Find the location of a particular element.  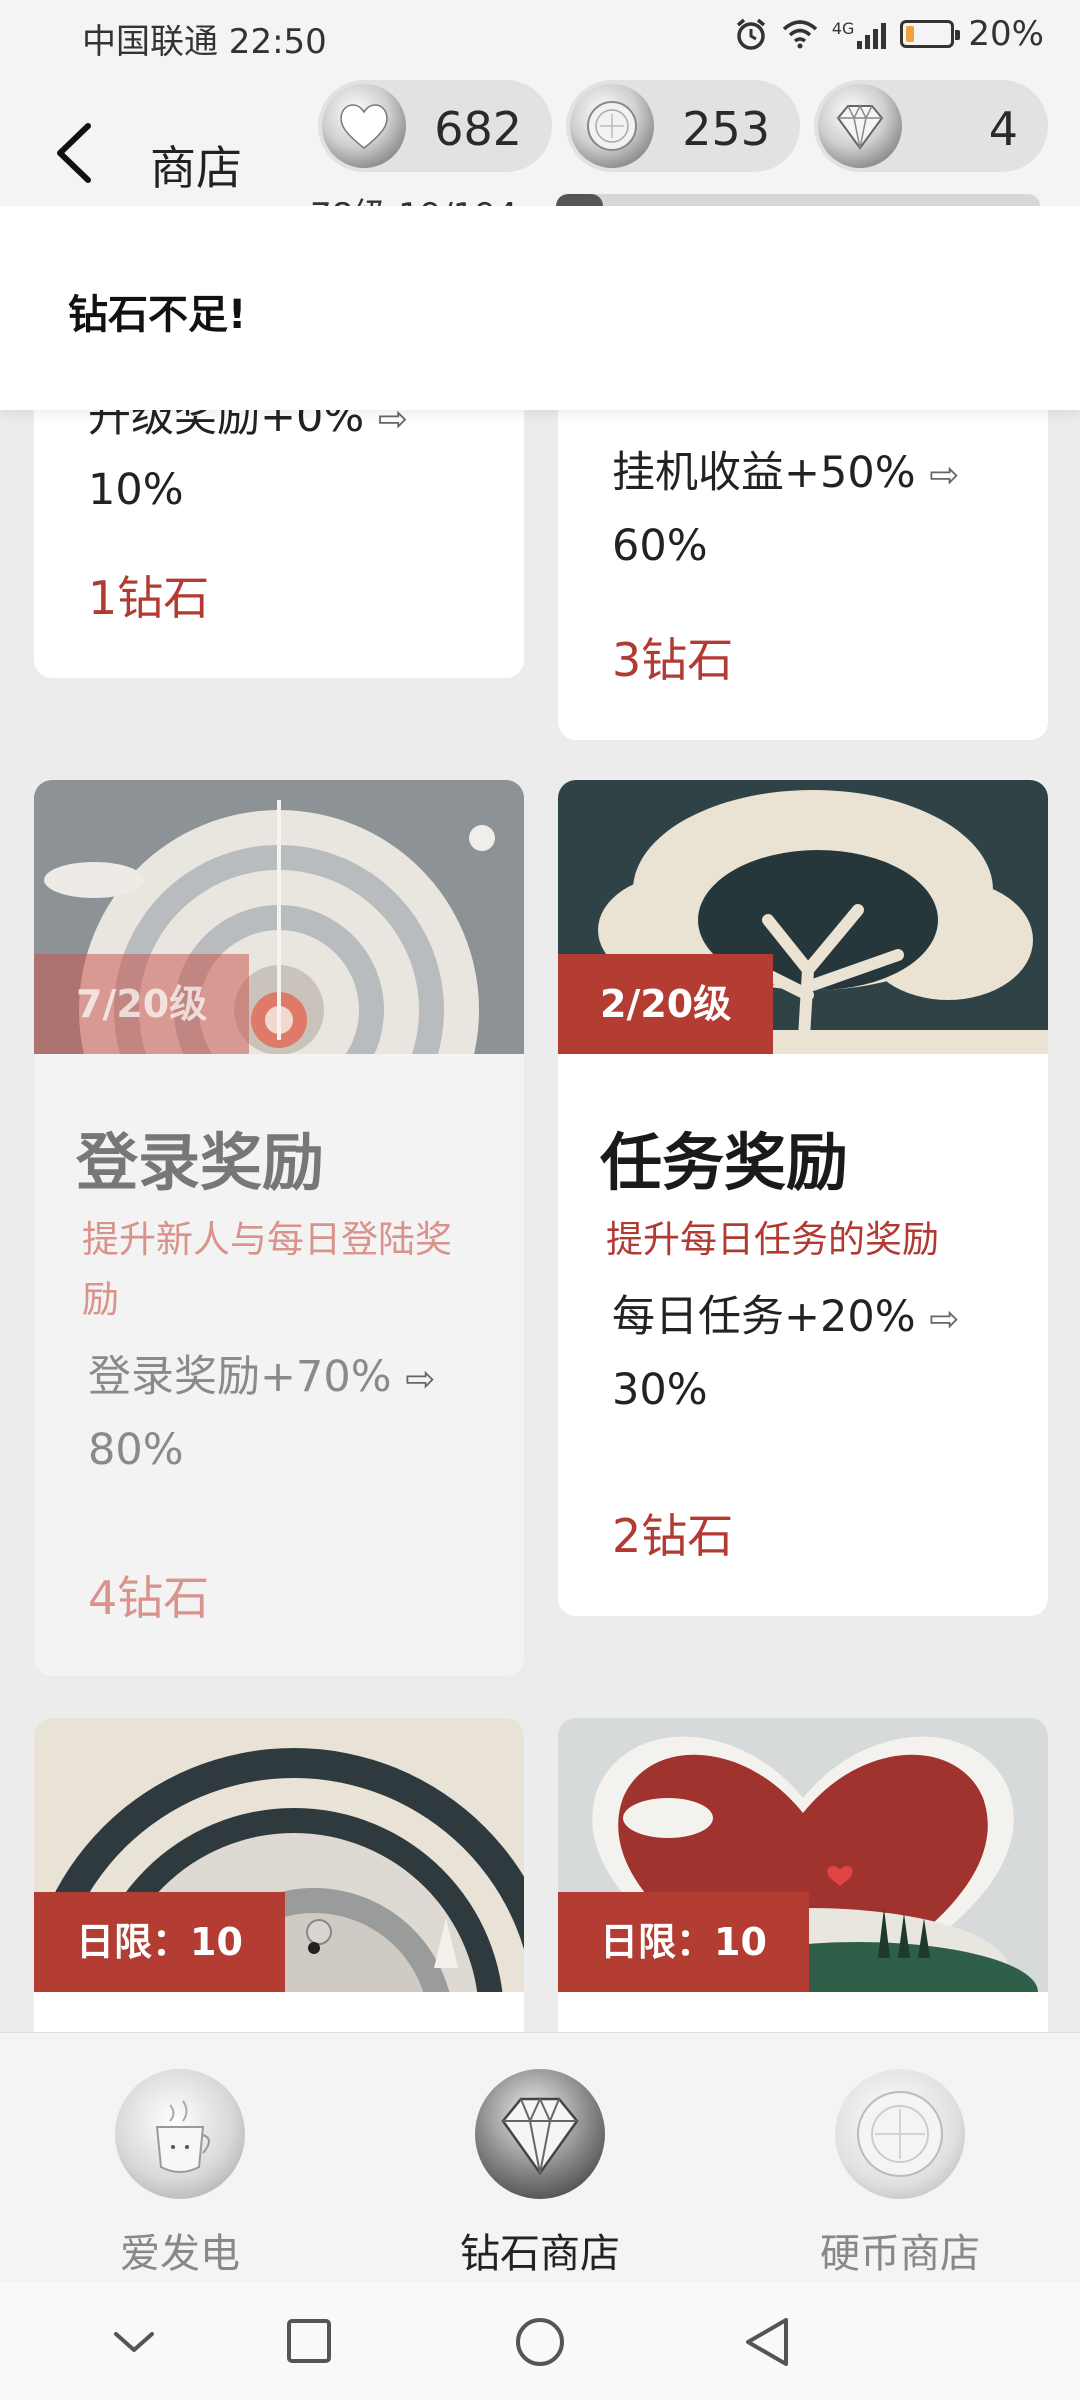

toast-message: 钻石不足! is located at coordinates (157, 315).